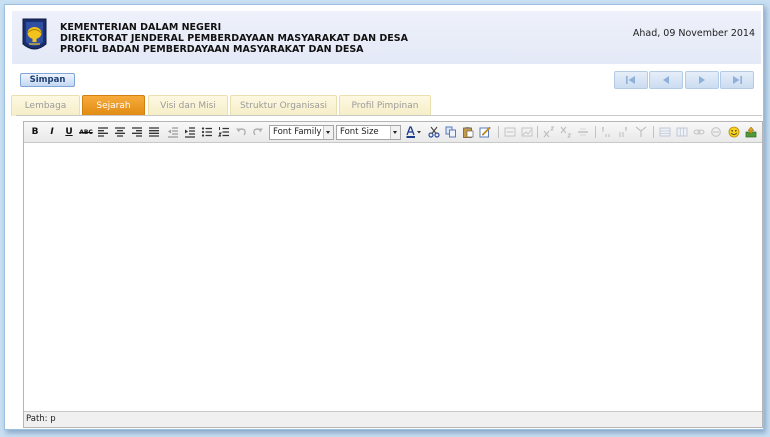 Image resolution: width=770 pixels, height=437 pixels. I want to click on table-merge-button, so click(641, 132).